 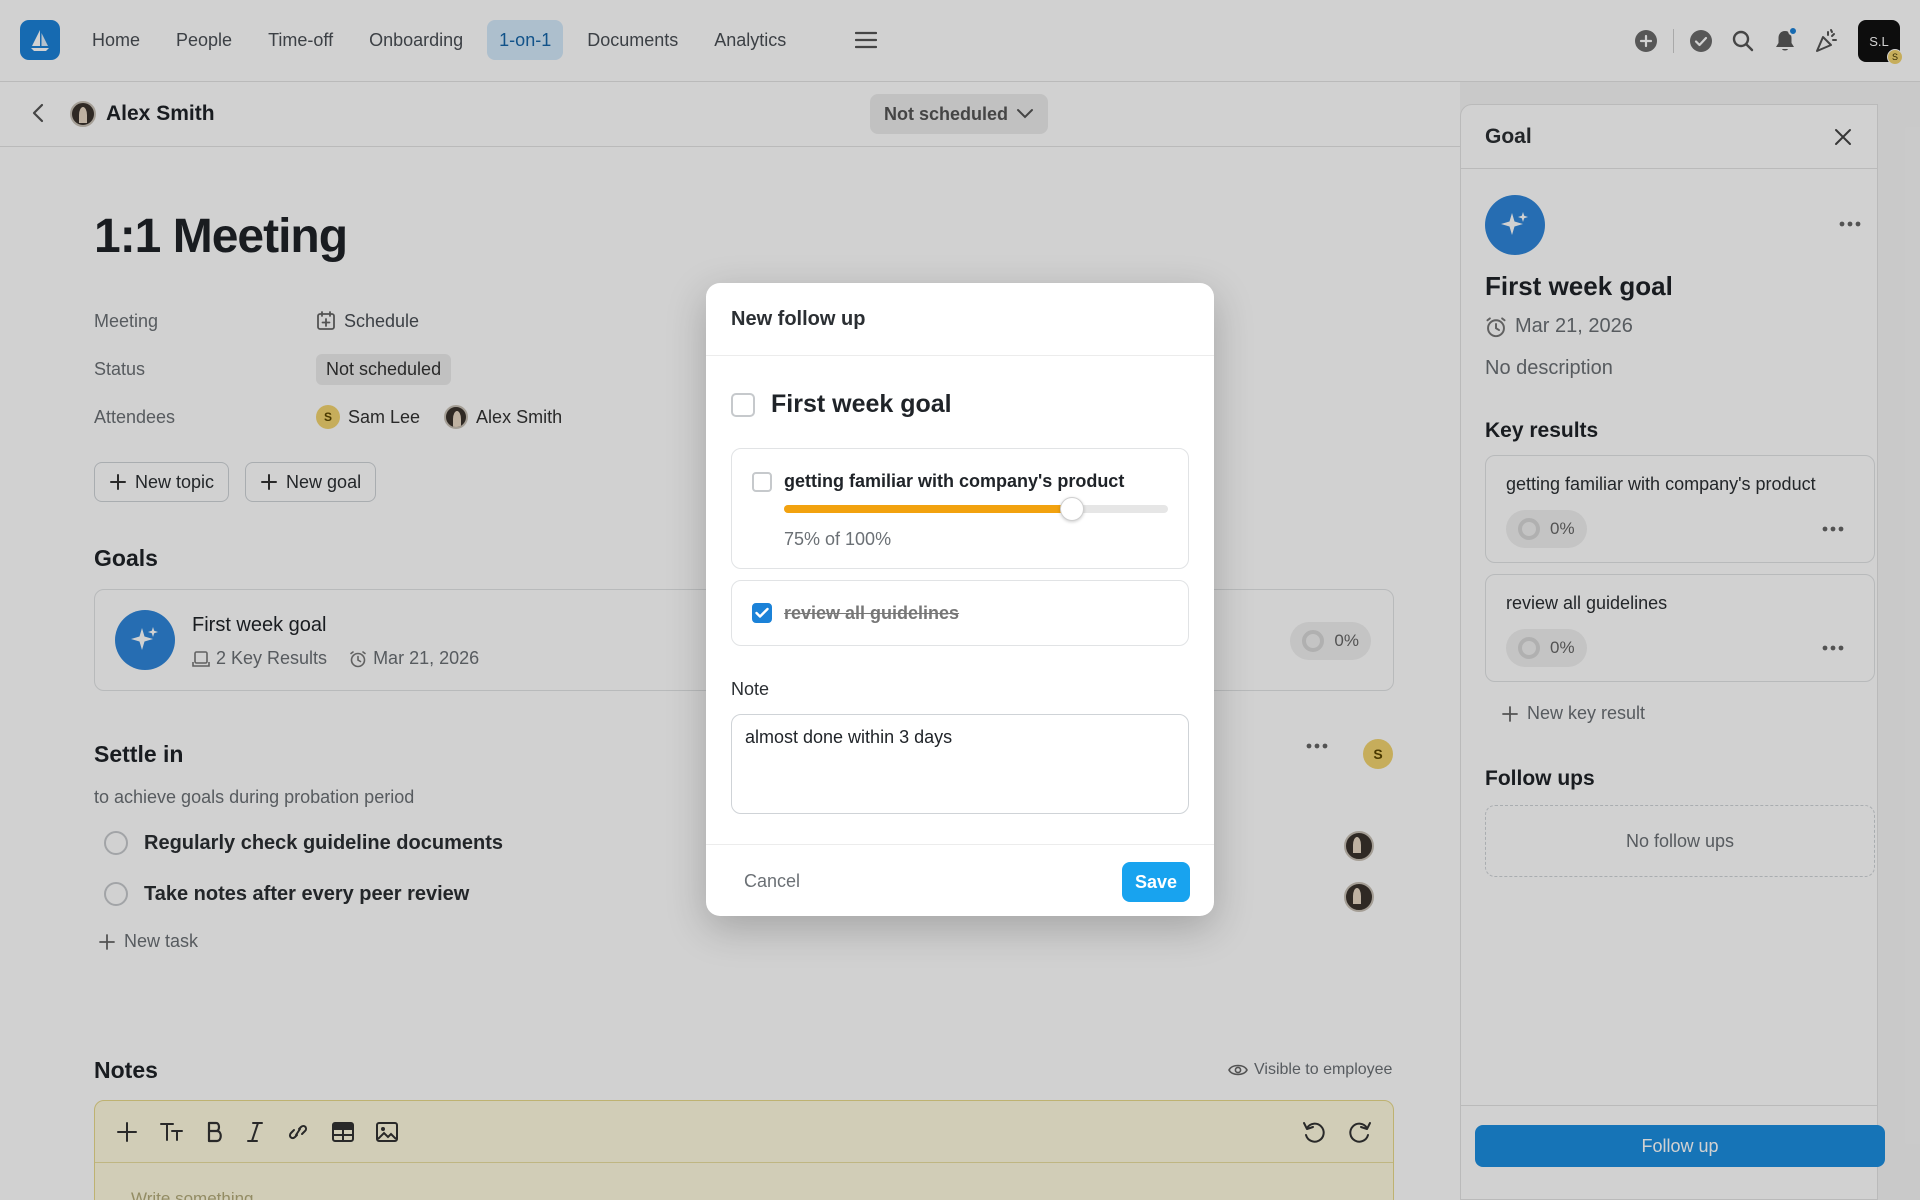 What do you see at coordinates (838, 539) in the screenshot?
I see `progress-text: 75% of 100%` at bounding box center [838, 539].